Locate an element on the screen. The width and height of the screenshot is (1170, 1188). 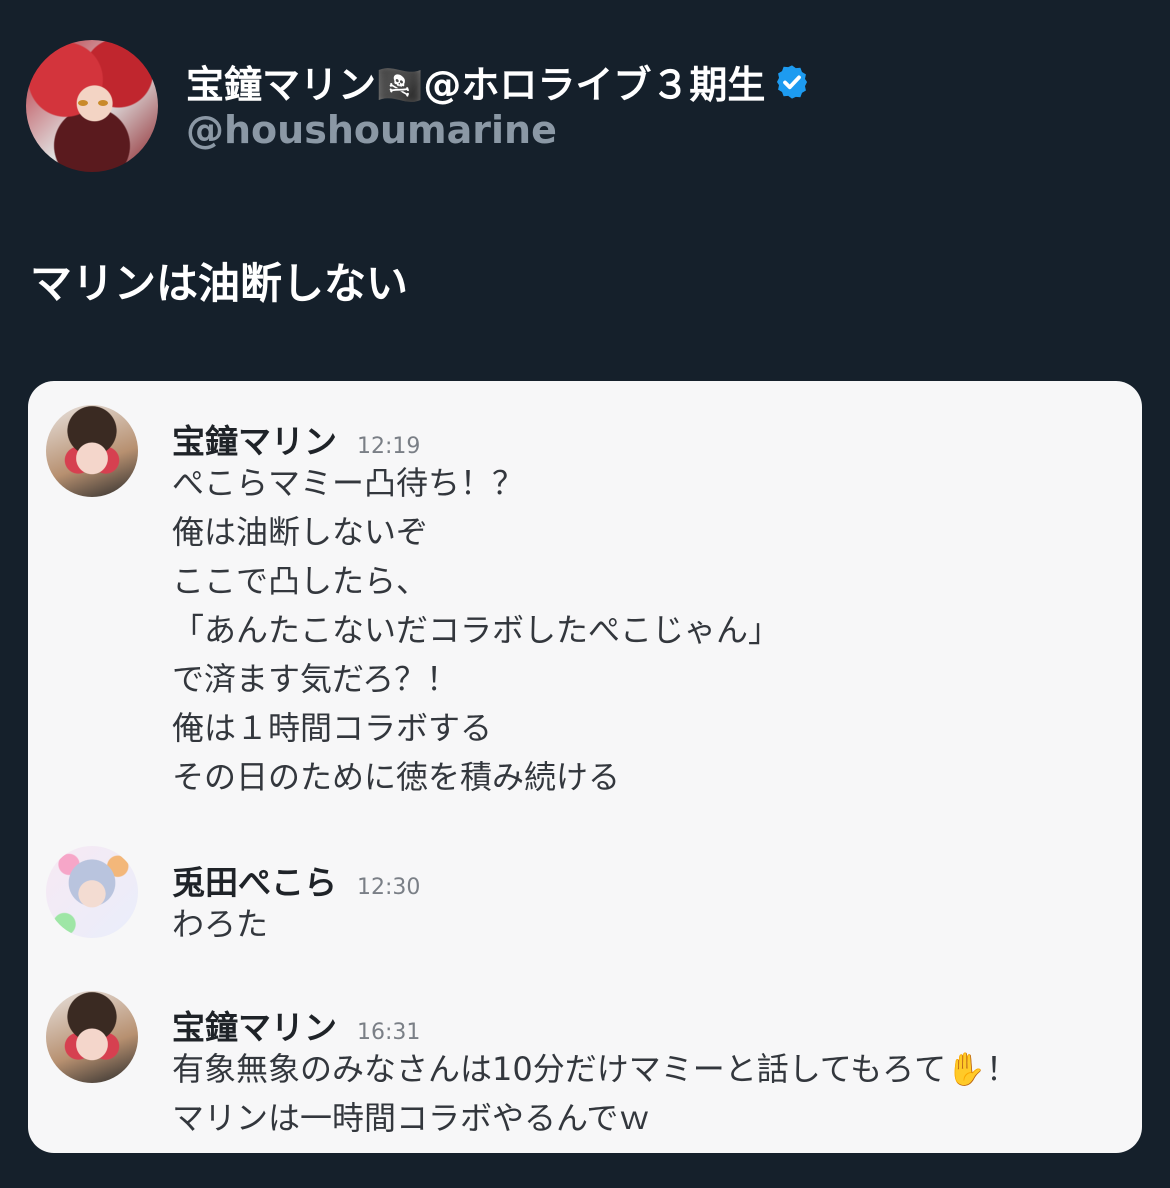
message-header: 宝鐘マリン 12:19 is located at coordinates (296, 439).